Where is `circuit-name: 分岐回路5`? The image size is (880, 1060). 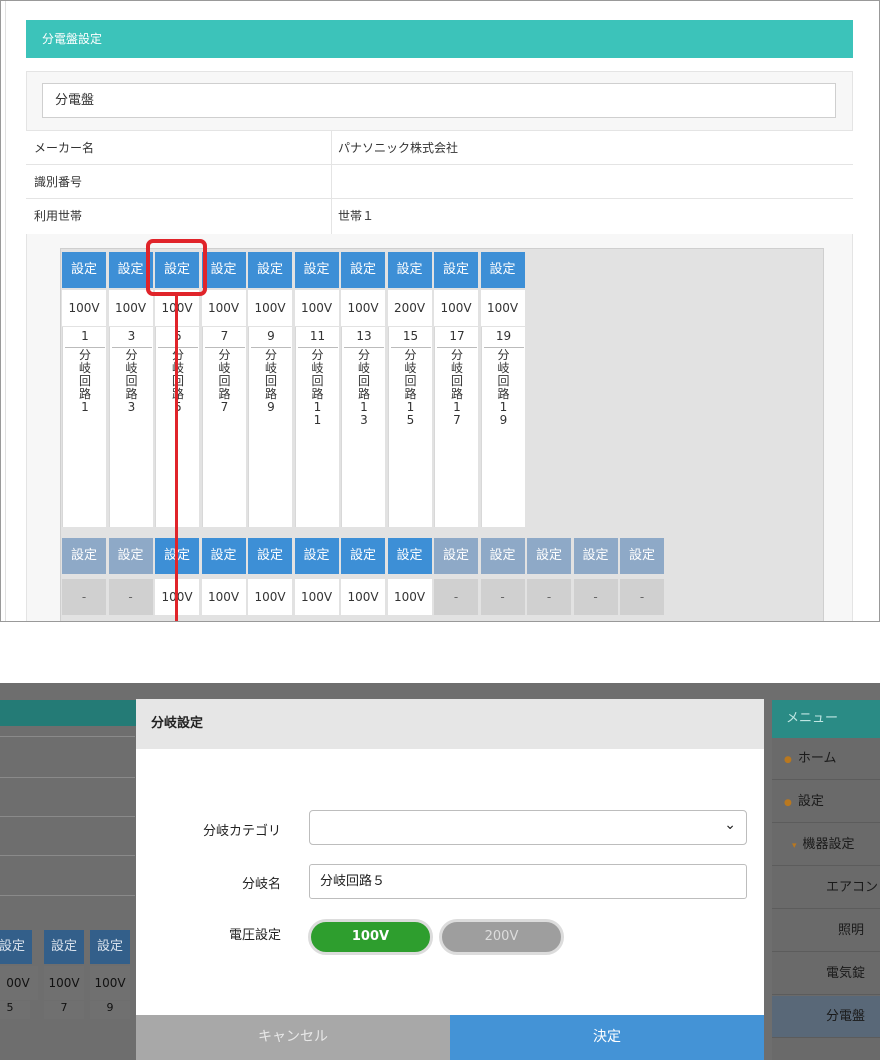 circuit-name: 分岐回路5 is located at coordinates (178, 381).